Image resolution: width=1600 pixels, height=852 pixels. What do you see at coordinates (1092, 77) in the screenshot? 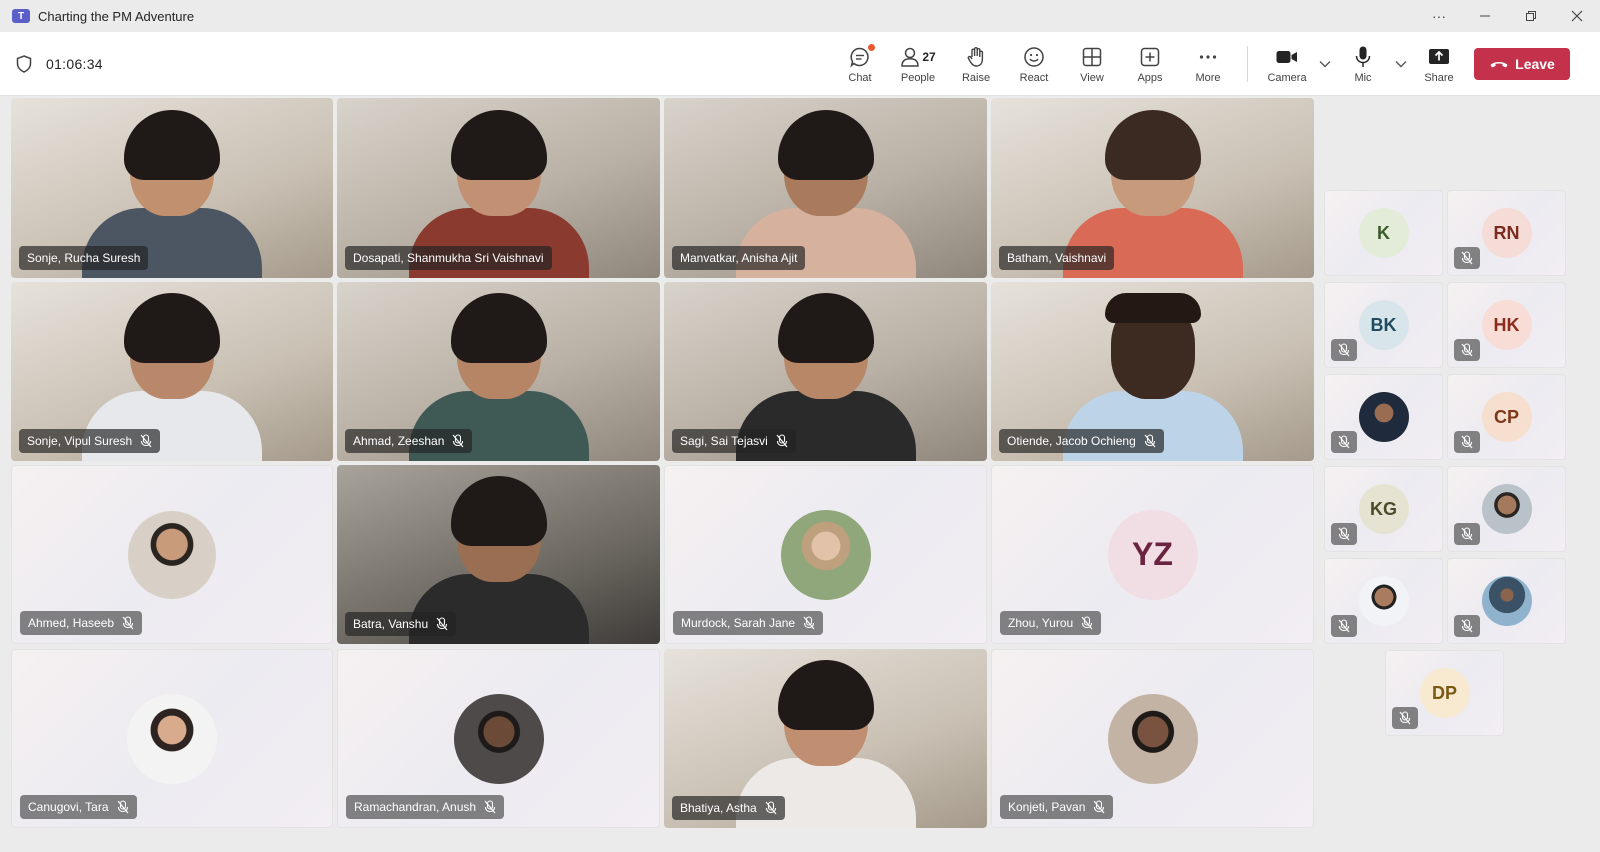
I see `view-label: View` at bounding box center [1092, 77].